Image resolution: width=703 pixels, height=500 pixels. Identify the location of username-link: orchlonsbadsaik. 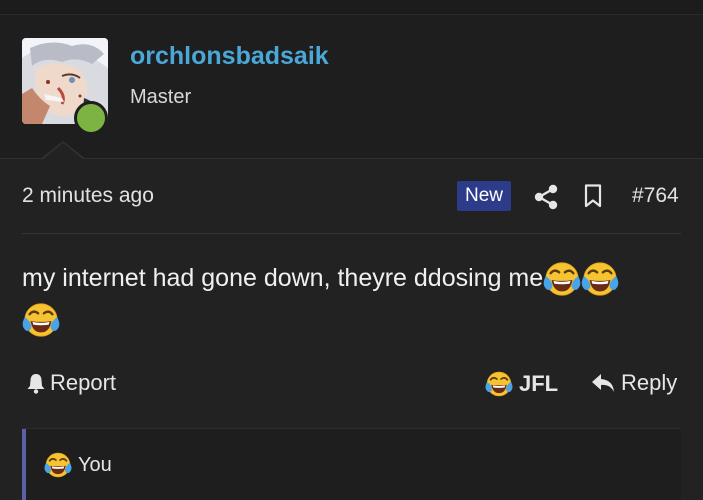
(229, 56).